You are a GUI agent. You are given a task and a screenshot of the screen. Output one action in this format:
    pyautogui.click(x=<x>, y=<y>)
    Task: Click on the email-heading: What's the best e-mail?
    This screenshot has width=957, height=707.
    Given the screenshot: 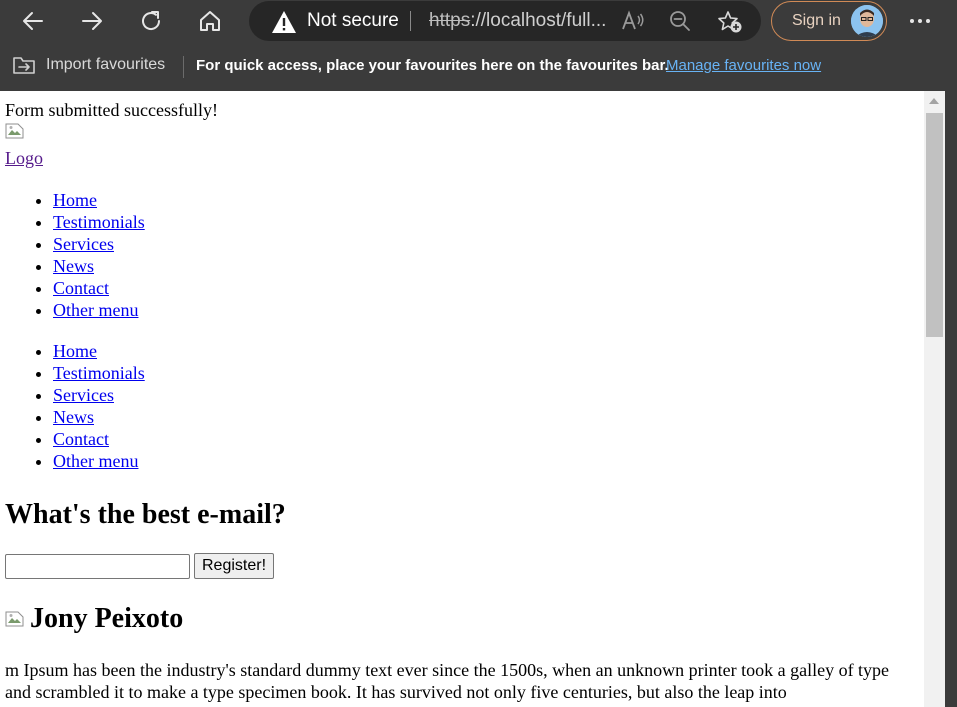 What is the action you would take?
    pyautogui.click(x=145, y=514)
    